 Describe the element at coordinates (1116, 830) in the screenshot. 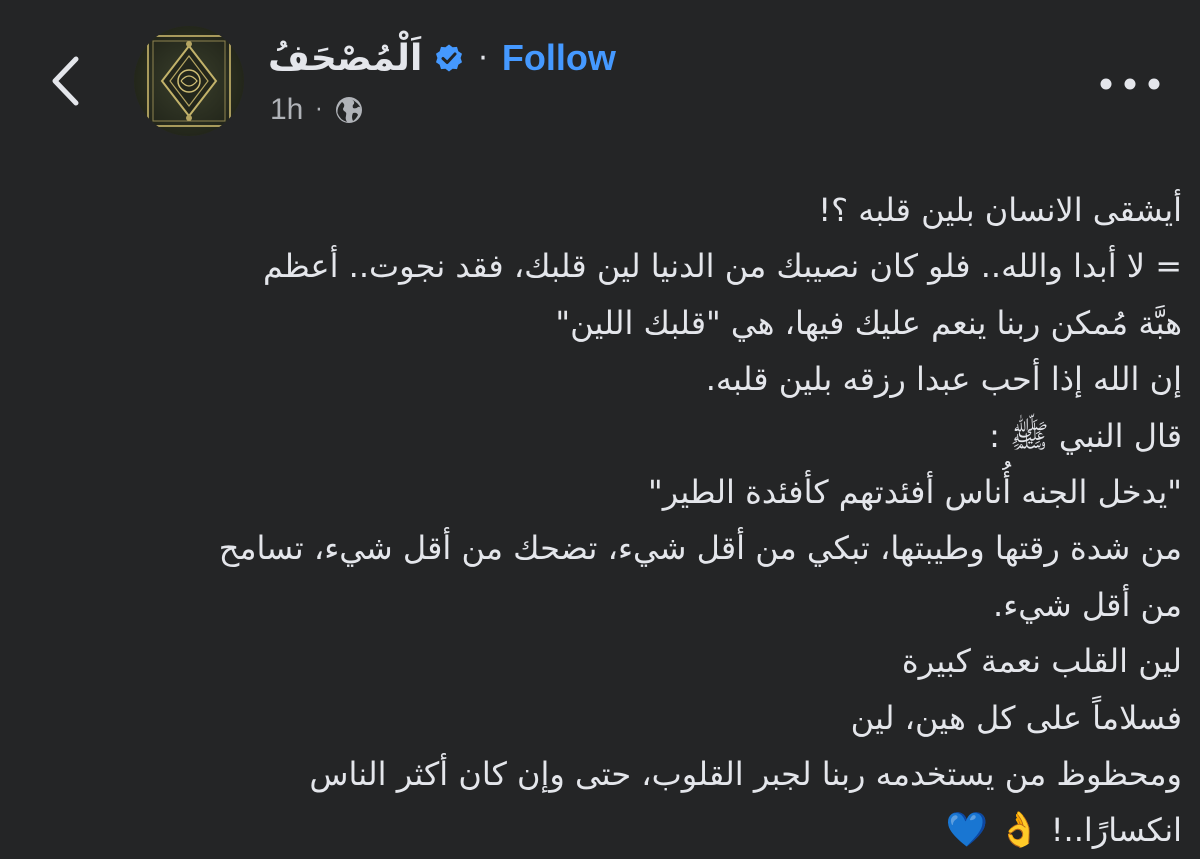

I see `post-line-text: انكسارًا..!` at that location.